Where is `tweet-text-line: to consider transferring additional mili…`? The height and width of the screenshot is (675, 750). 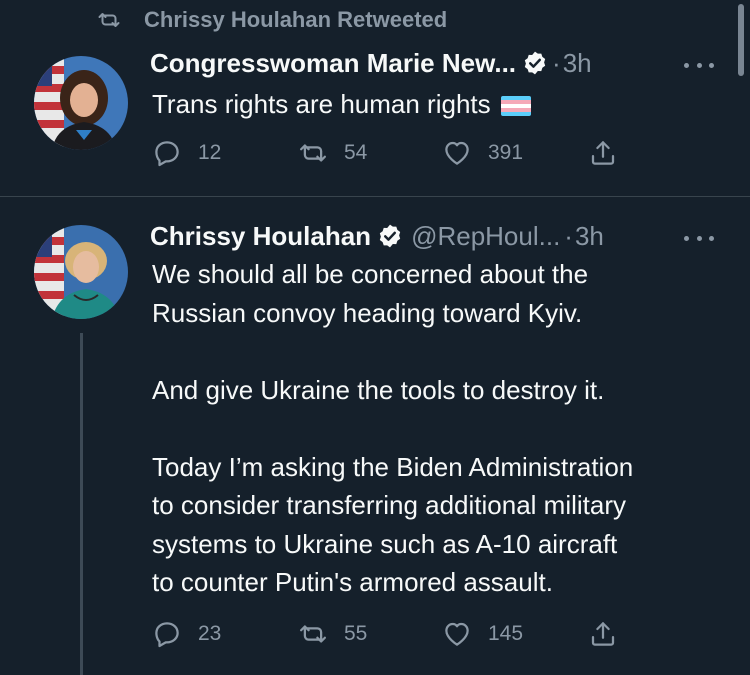
tweet-text-line: to consider transferring additional mili… is located at coordinates (389, 505).